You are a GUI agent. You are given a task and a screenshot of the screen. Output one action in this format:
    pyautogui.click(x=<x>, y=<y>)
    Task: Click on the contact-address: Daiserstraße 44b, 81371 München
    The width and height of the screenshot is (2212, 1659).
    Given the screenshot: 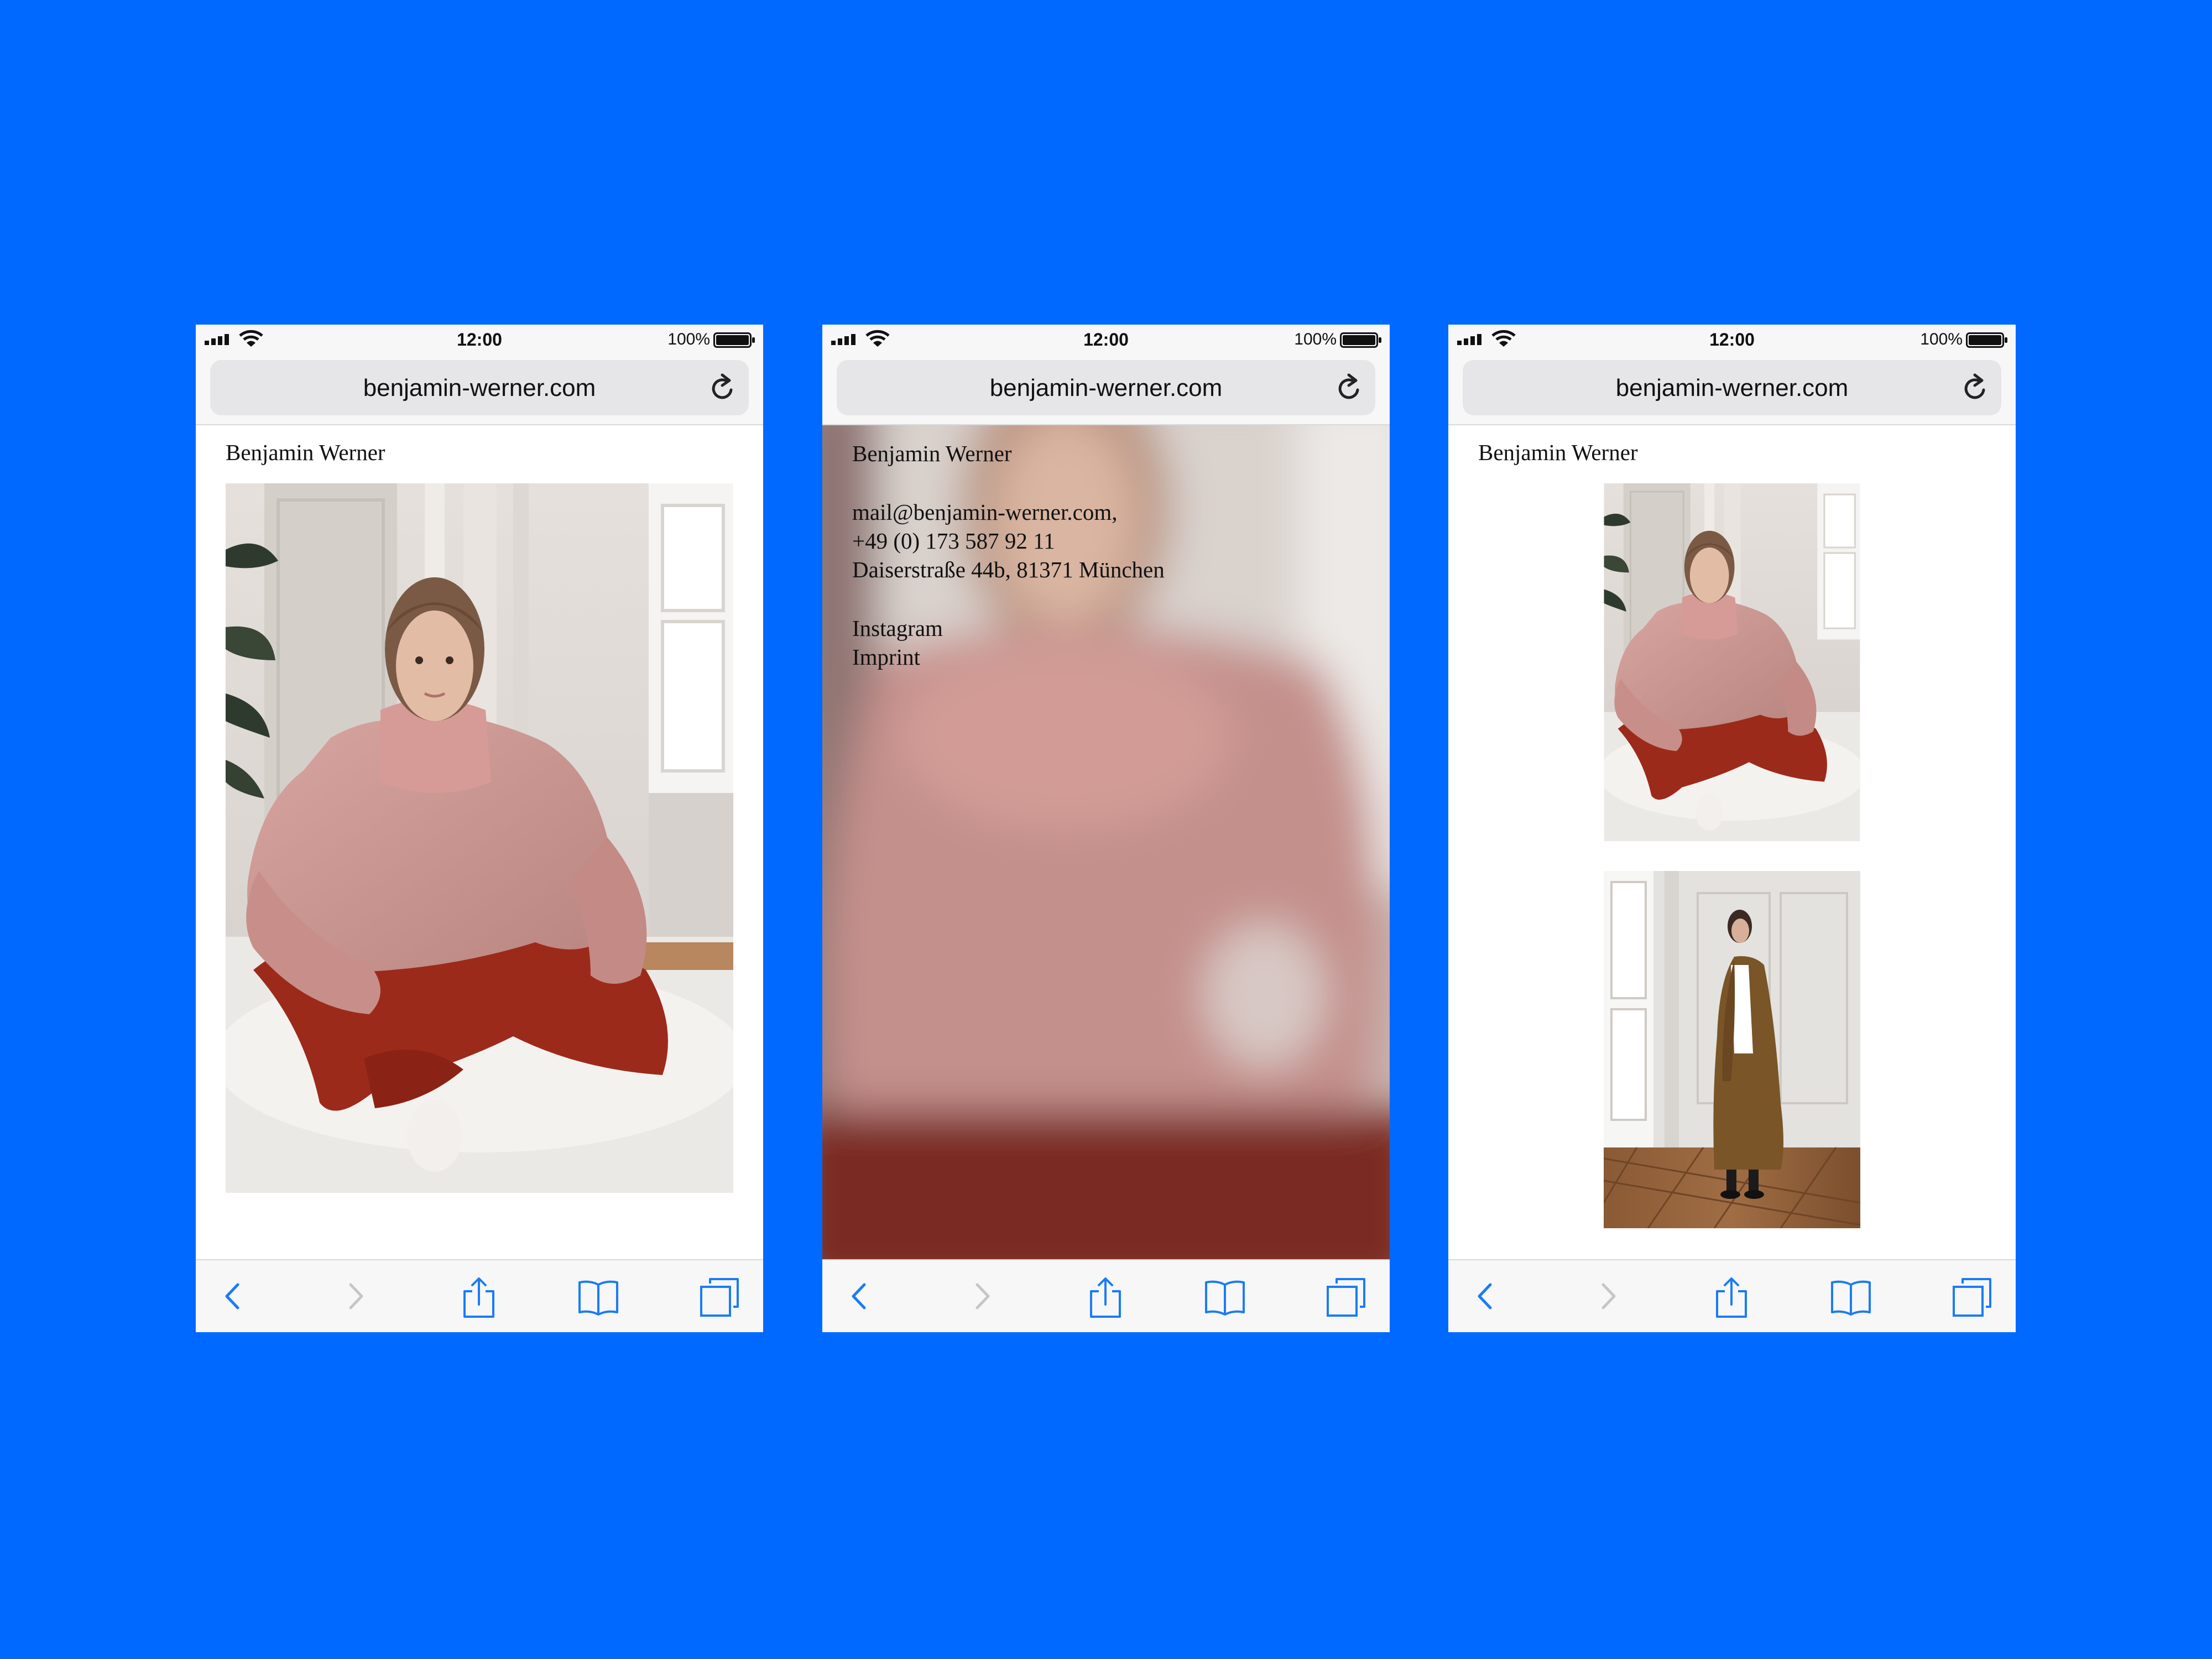 What is the action you would take?
    pyautogui.click(x=1009, y=570)
    